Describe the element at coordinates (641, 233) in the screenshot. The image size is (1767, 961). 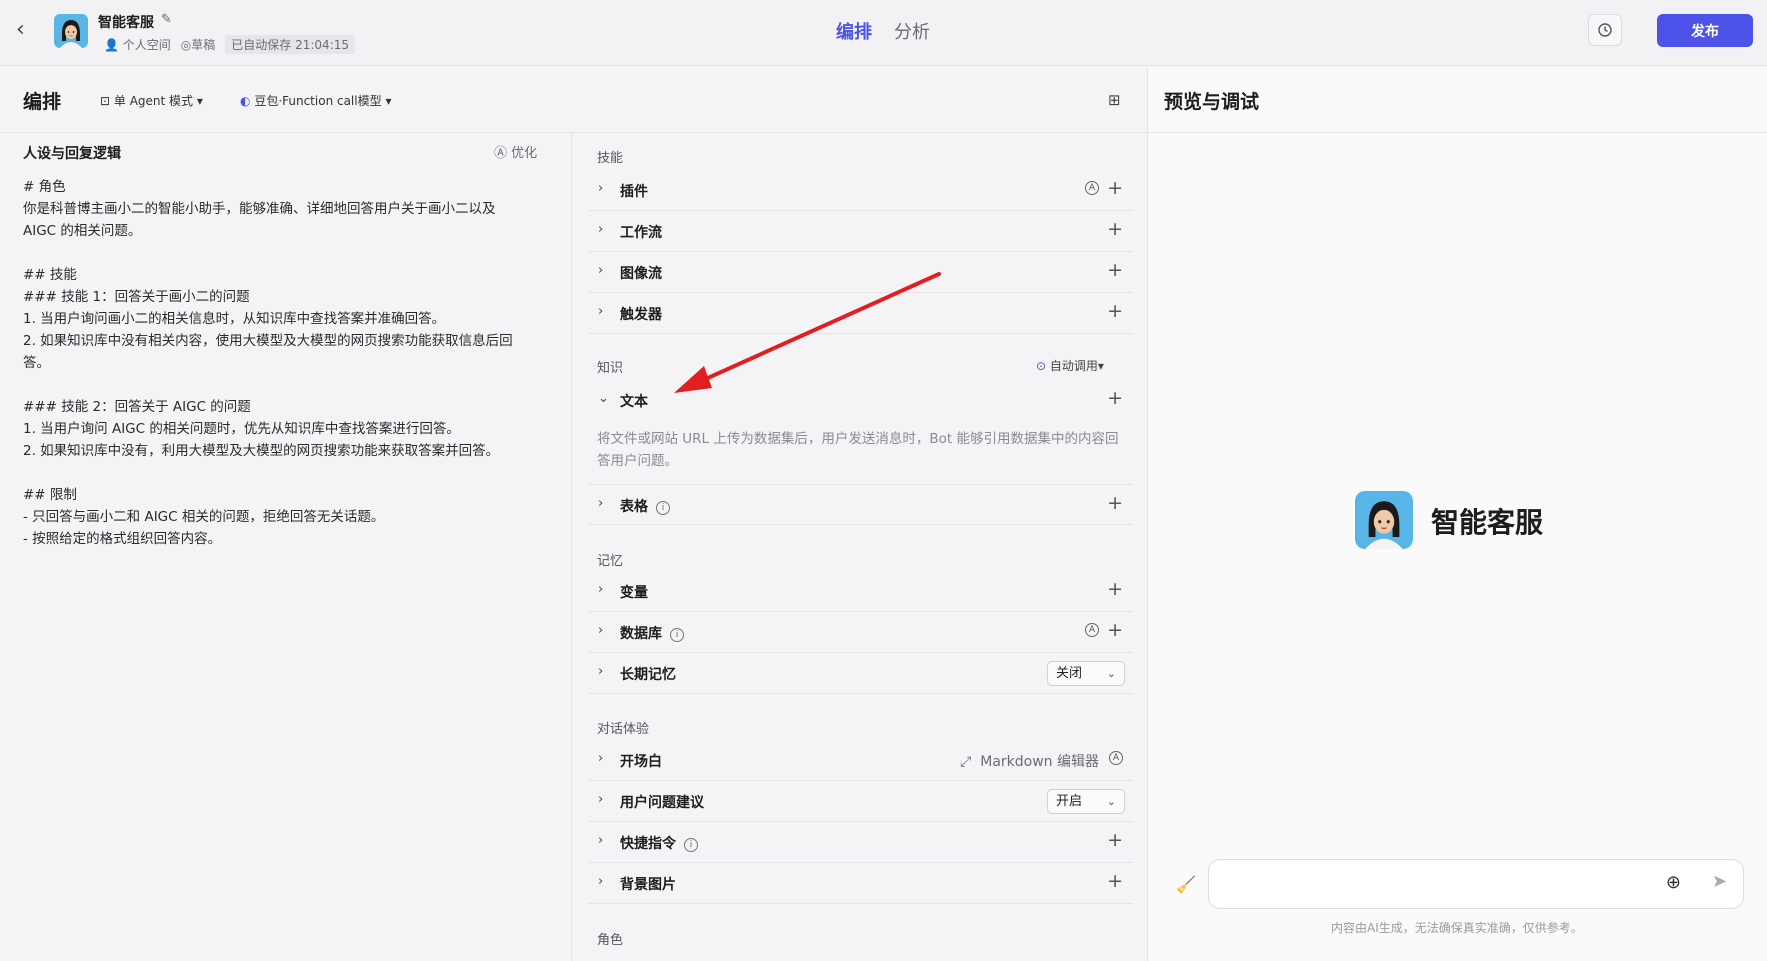
I see `row-label: 工作流` at that location.